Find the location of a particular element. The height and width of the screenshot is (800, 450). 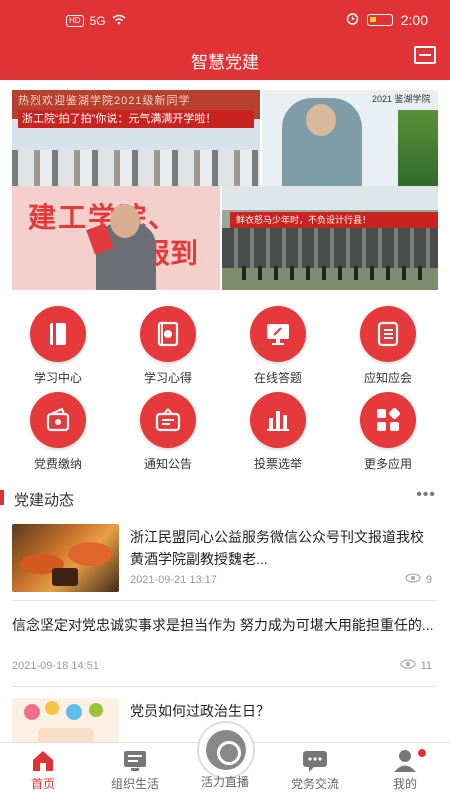

section-accent-bar is located at coordinates (2, 497).